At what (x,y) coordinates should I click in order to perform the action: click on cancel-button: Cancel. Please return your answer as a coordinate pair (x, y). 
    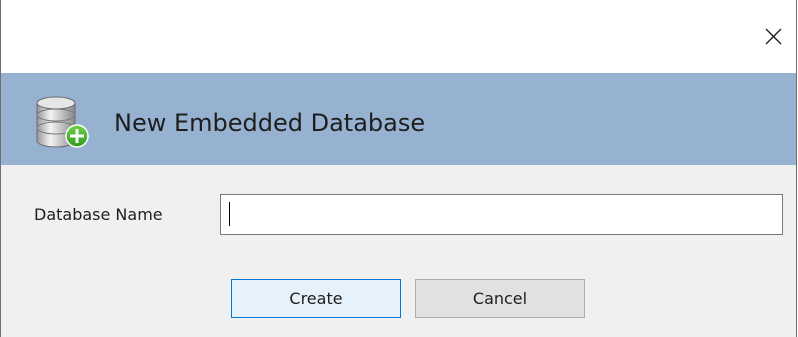
    Looking at the image, I should click on (500, 298).